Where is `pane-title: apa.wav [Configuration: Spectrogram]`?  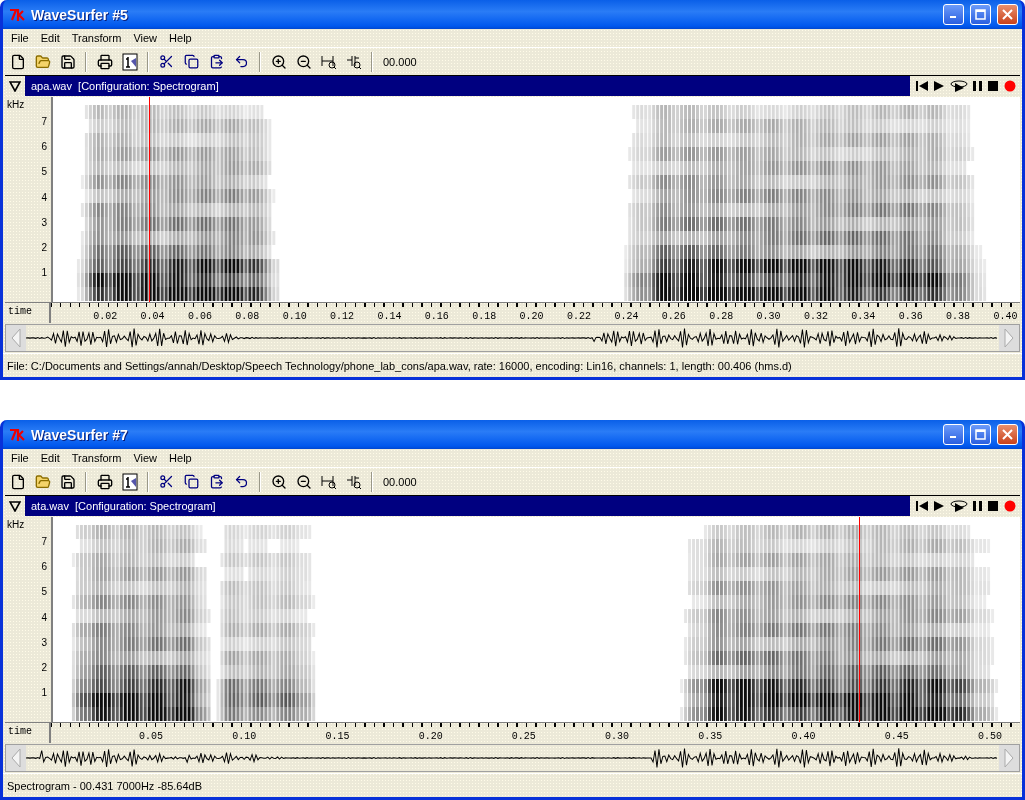 pane-title: apa.wav [Configuration: Spectrogram] is located at coordinates (124, 86).